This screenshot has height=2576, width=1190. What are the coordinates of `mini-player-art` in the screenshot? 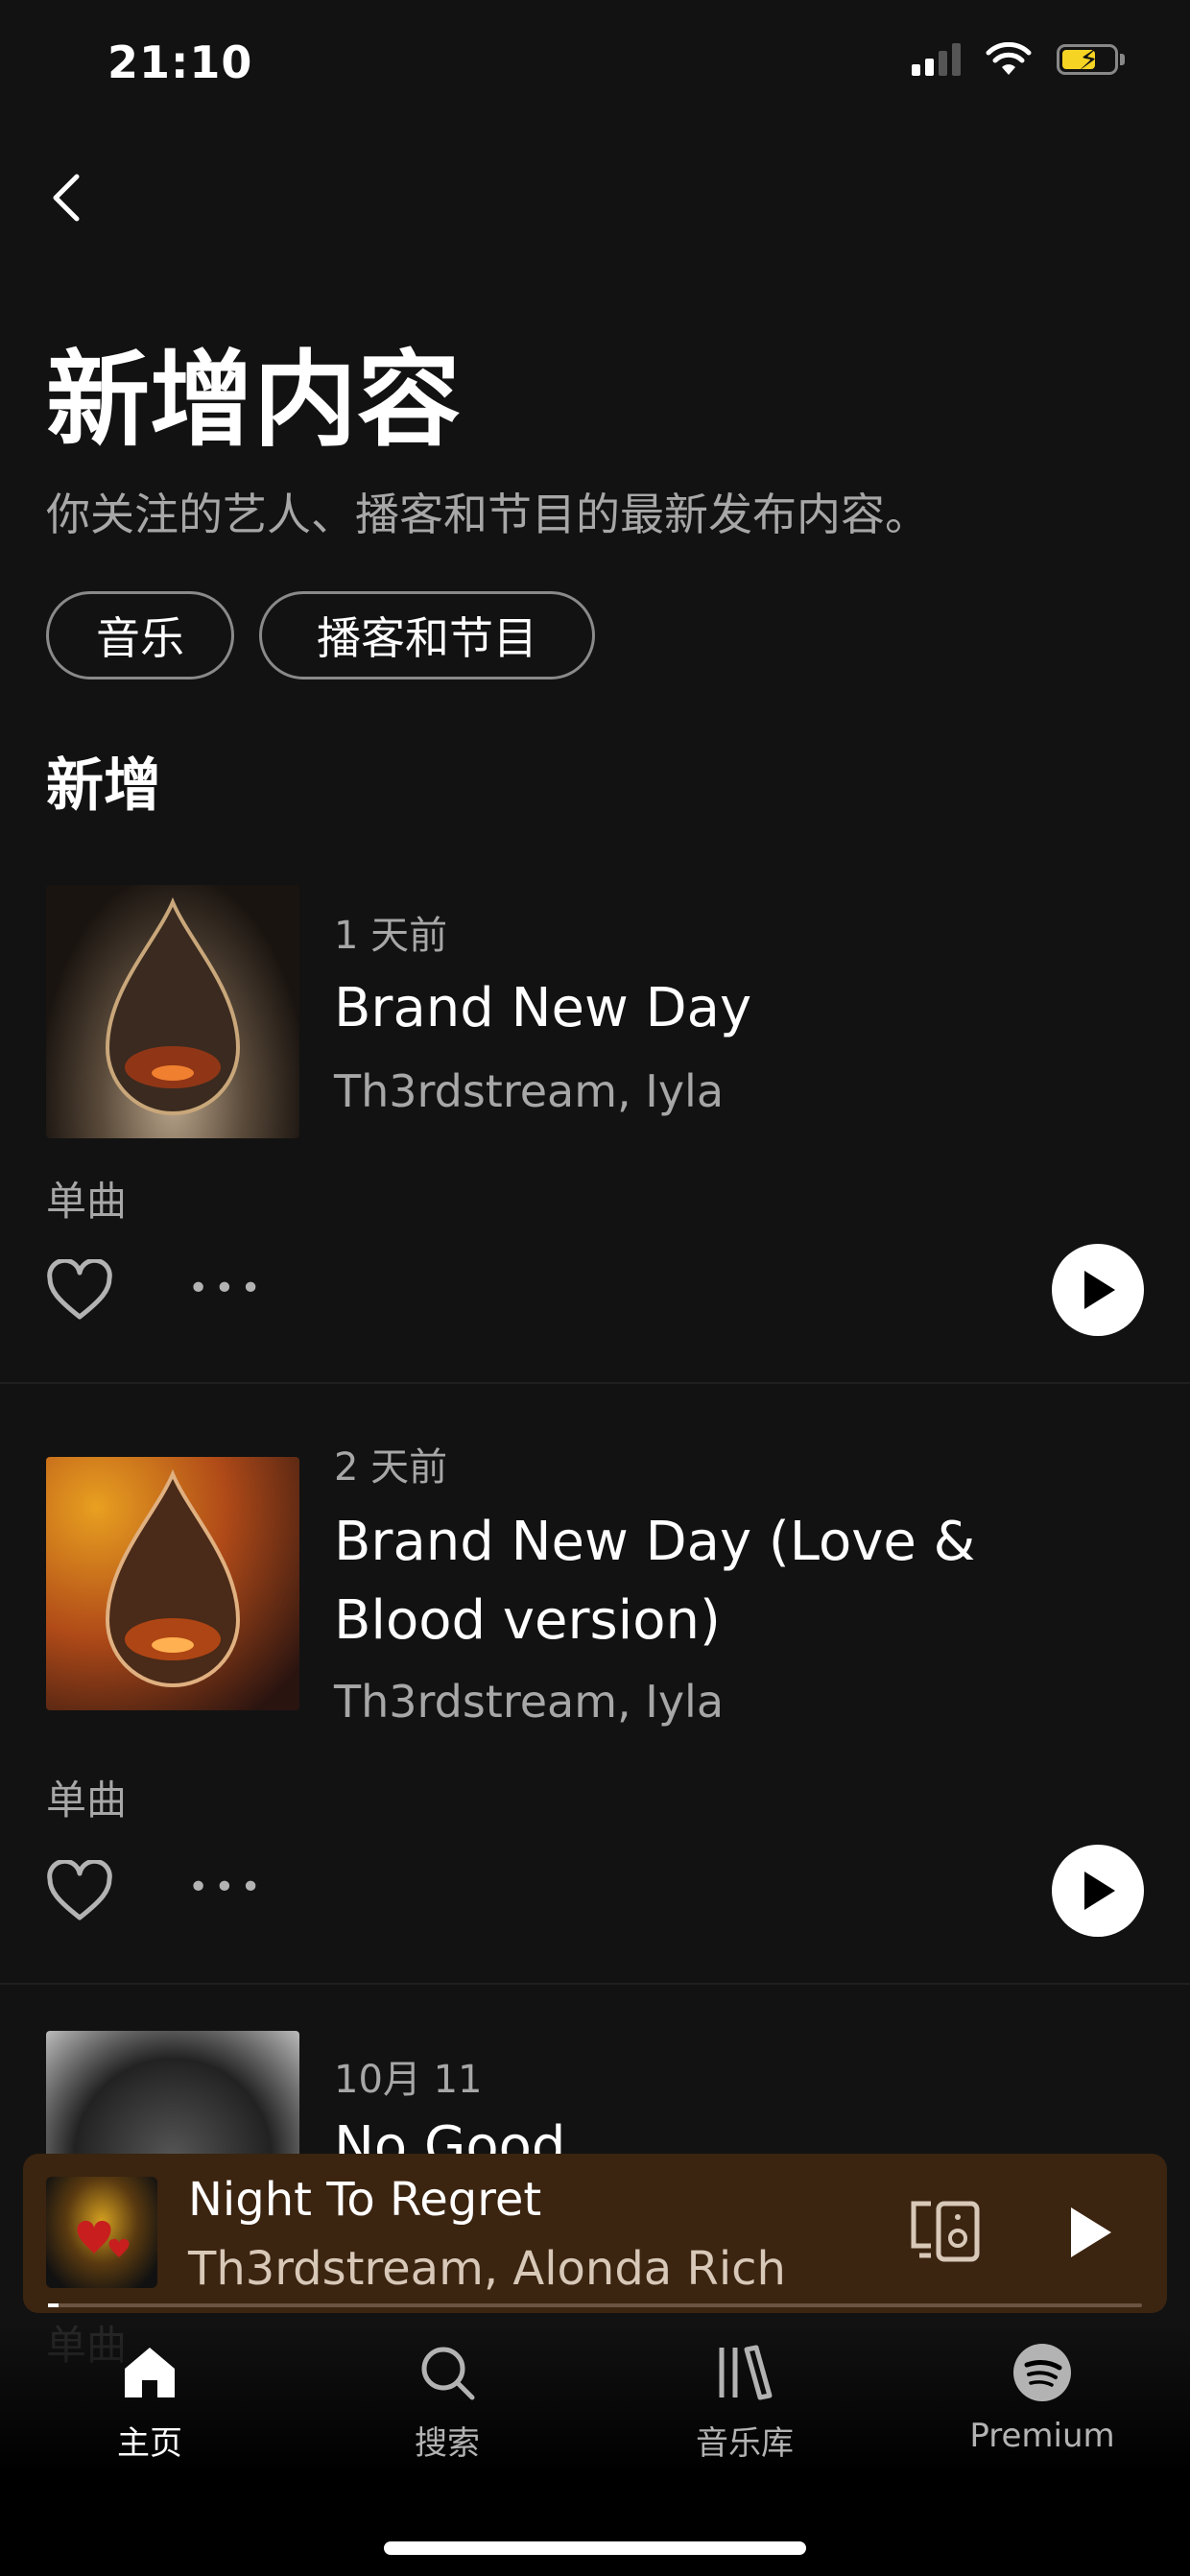 It's located at (101, 2232).